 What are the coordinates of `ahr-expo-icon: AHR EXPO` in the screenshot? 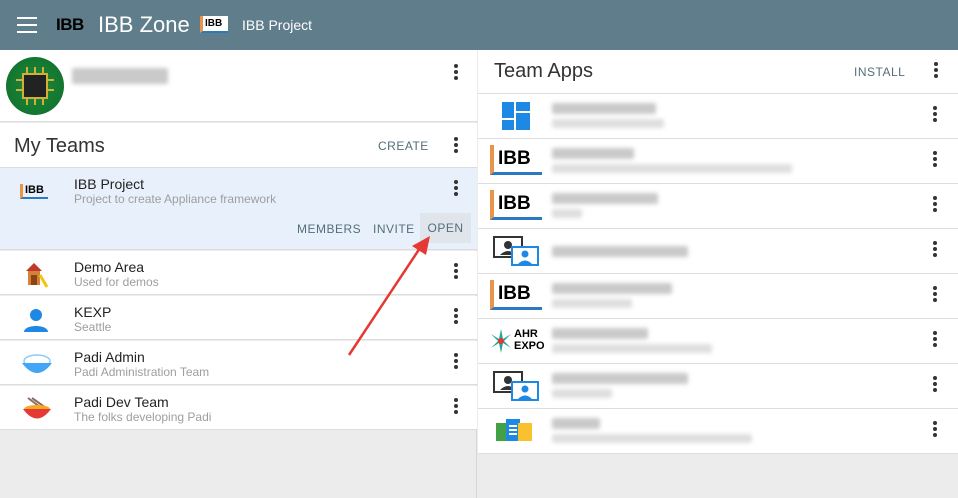 It's located at (517, 341).